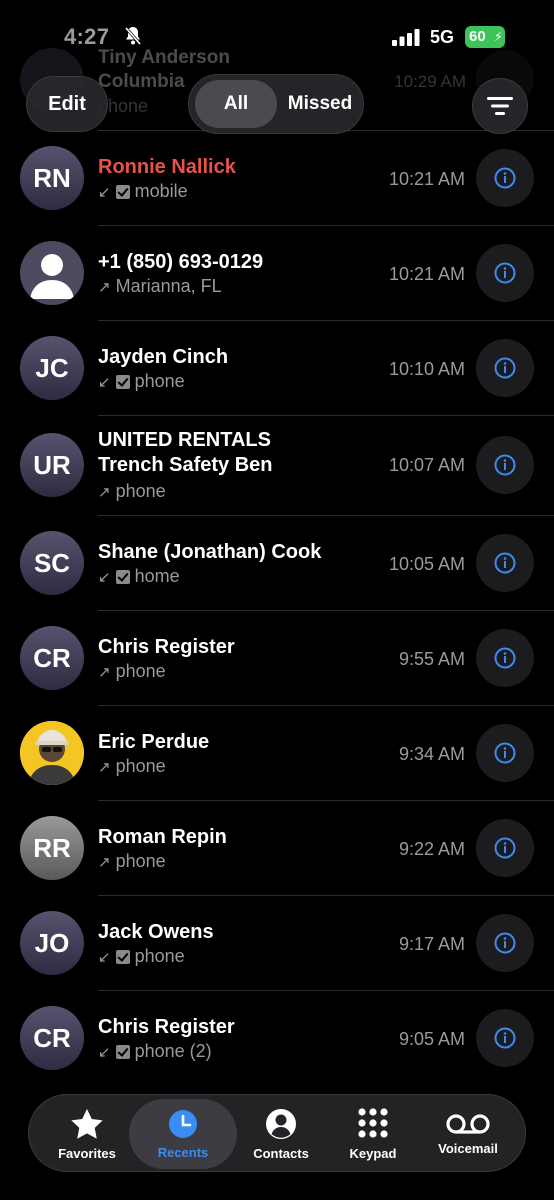  Describe the element at coordinates (133, 38) in the screenshot. I see `bell-slash-icon` at that location.